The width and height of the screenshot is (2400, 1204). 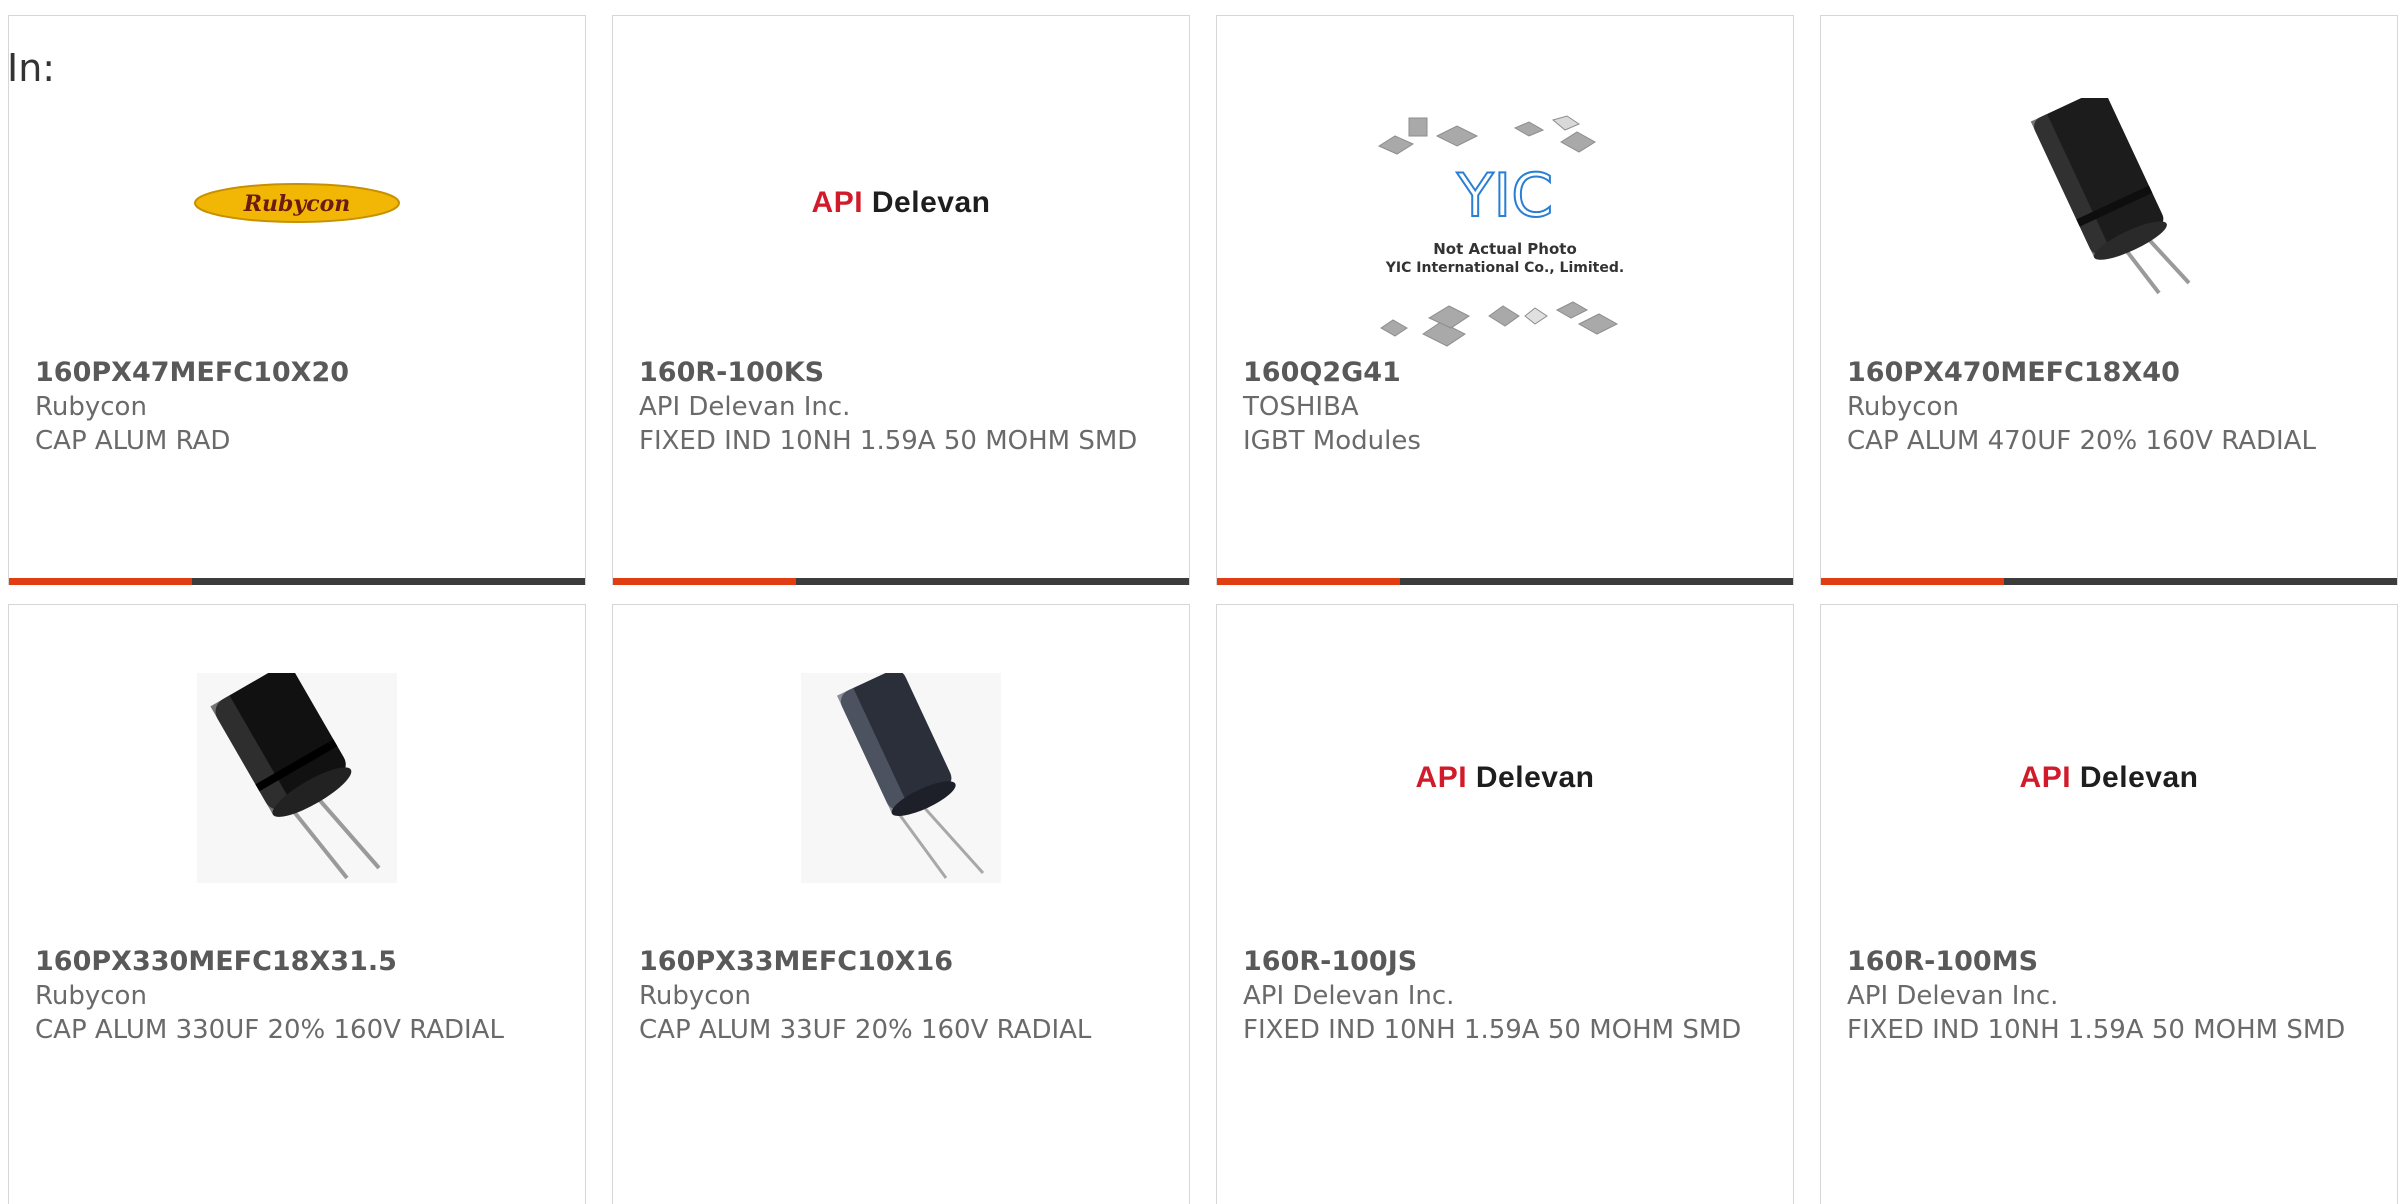 I want to click on part-number-link: 160R-100MS, so click(x=2112, y=962).